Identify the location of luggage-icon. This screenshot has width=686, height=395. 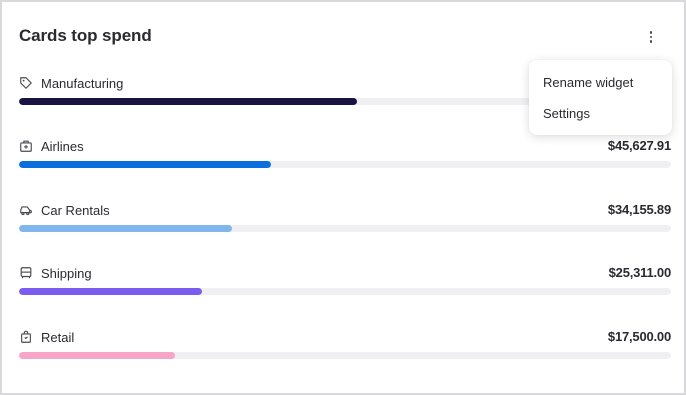
(26, 146).